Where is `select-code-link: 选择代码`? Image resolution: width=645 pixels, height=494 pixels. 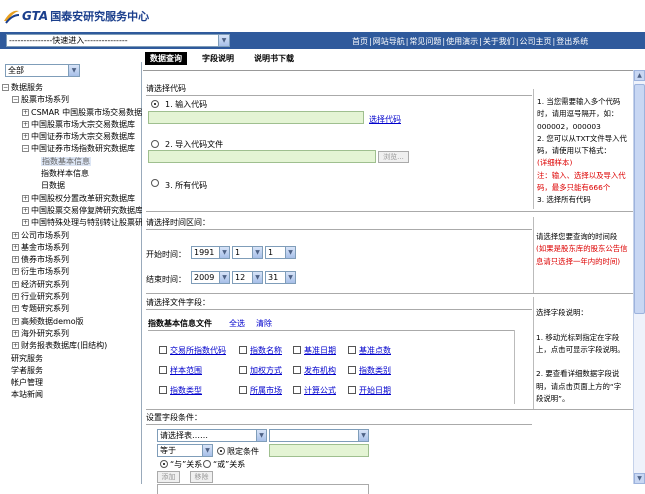
select-code-link: 选择代码 is located at coordinates (385, 119).